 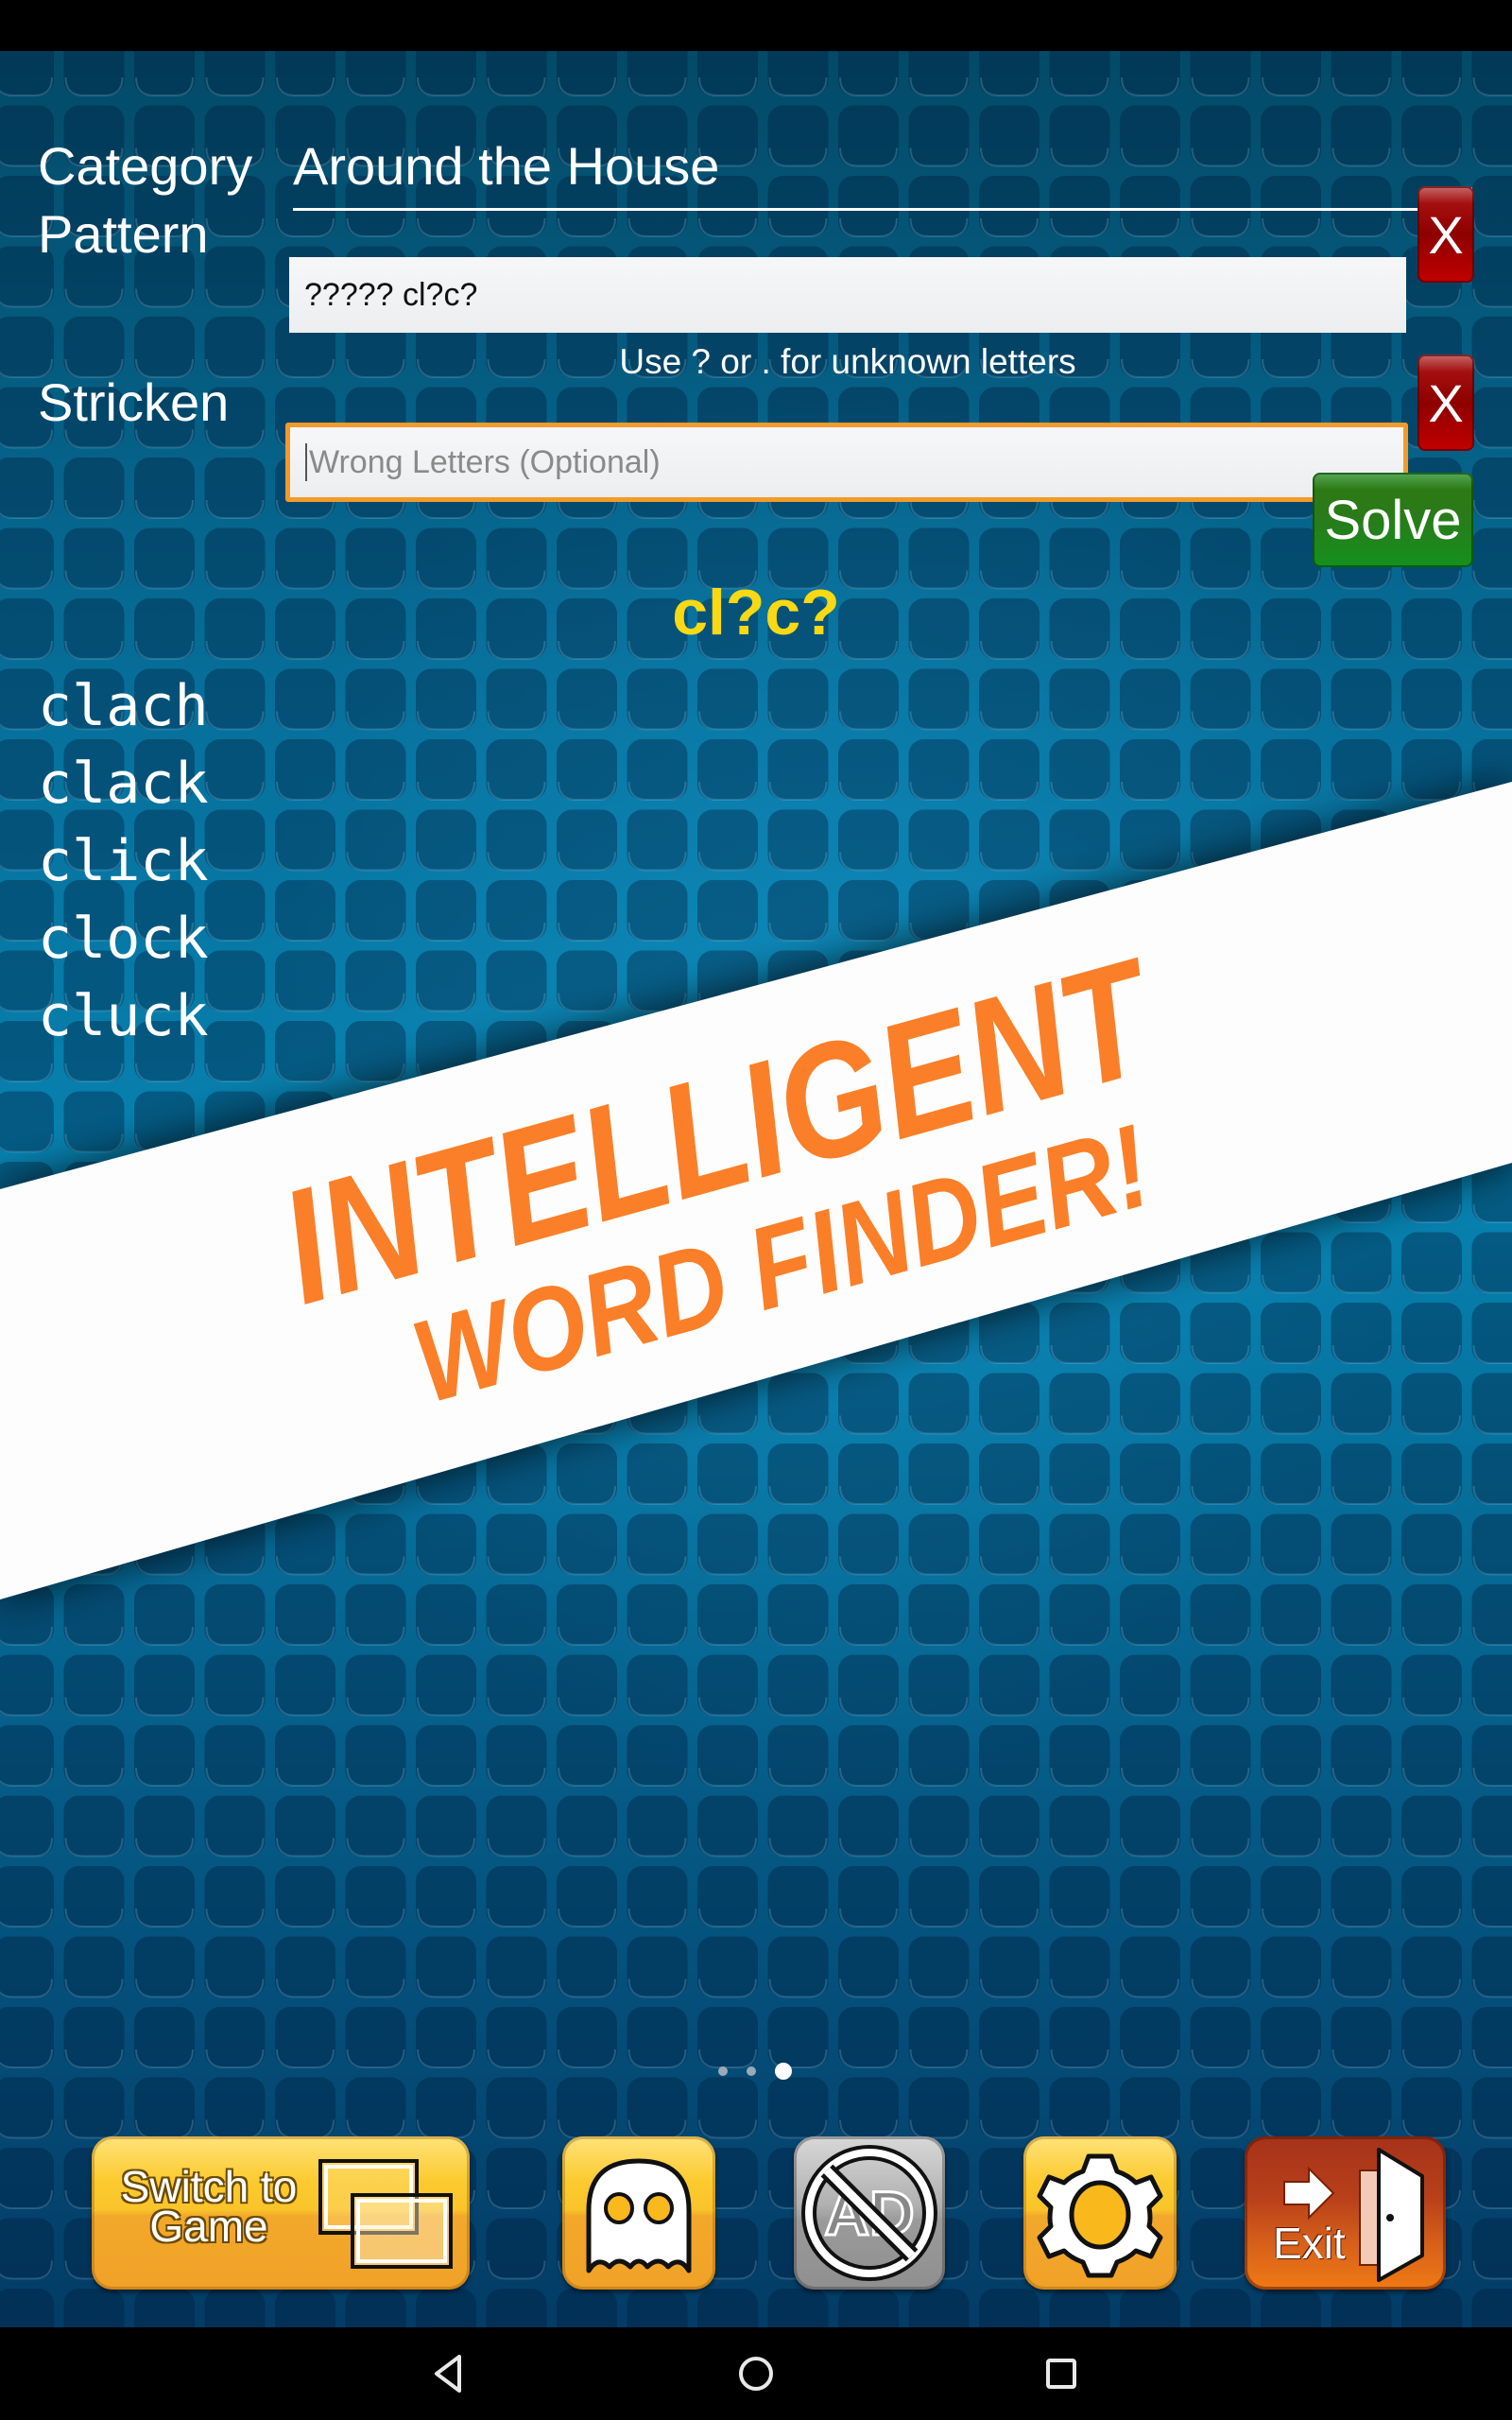 I want to click on switch-to-game-label: Switch to Game, so click(x=209, y=2206).